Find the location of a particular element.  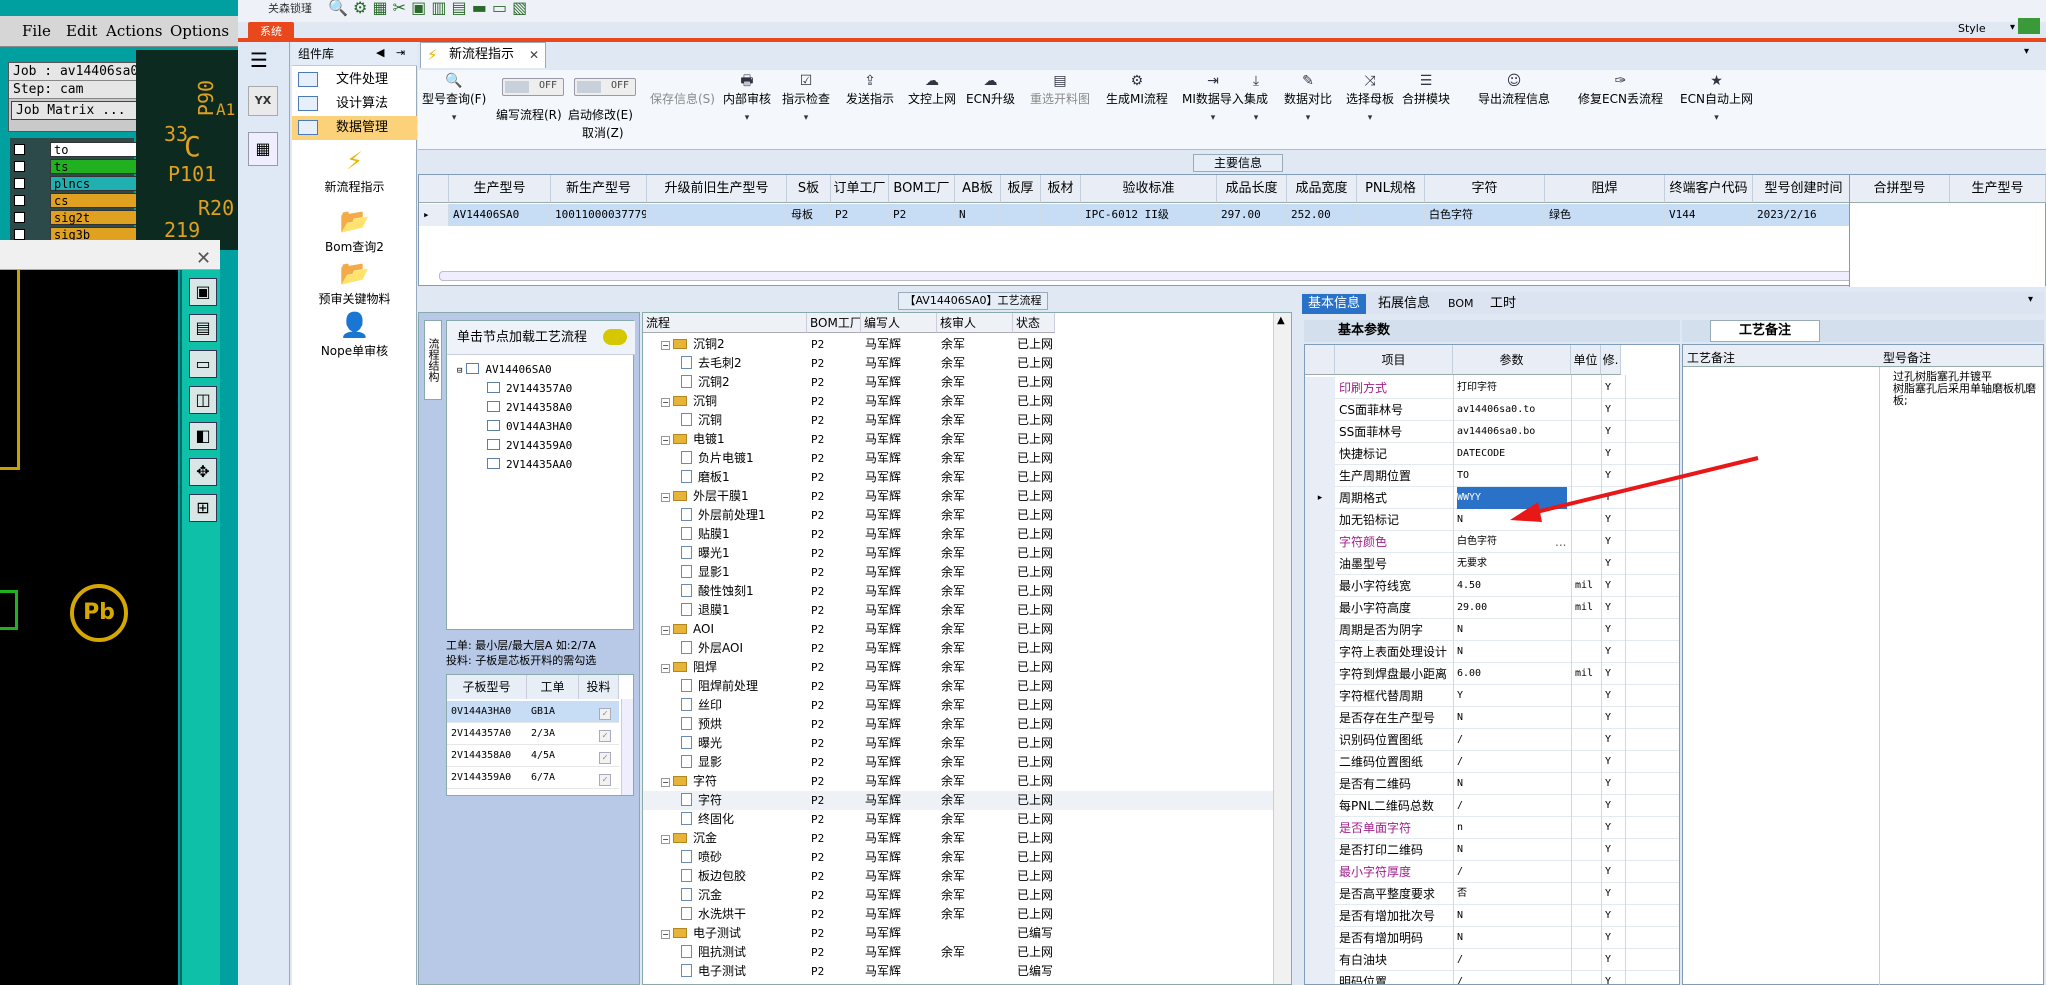

process-row: 曝光1 P2 马军辉 余军 已上网 is located at coordinates (958, 553).